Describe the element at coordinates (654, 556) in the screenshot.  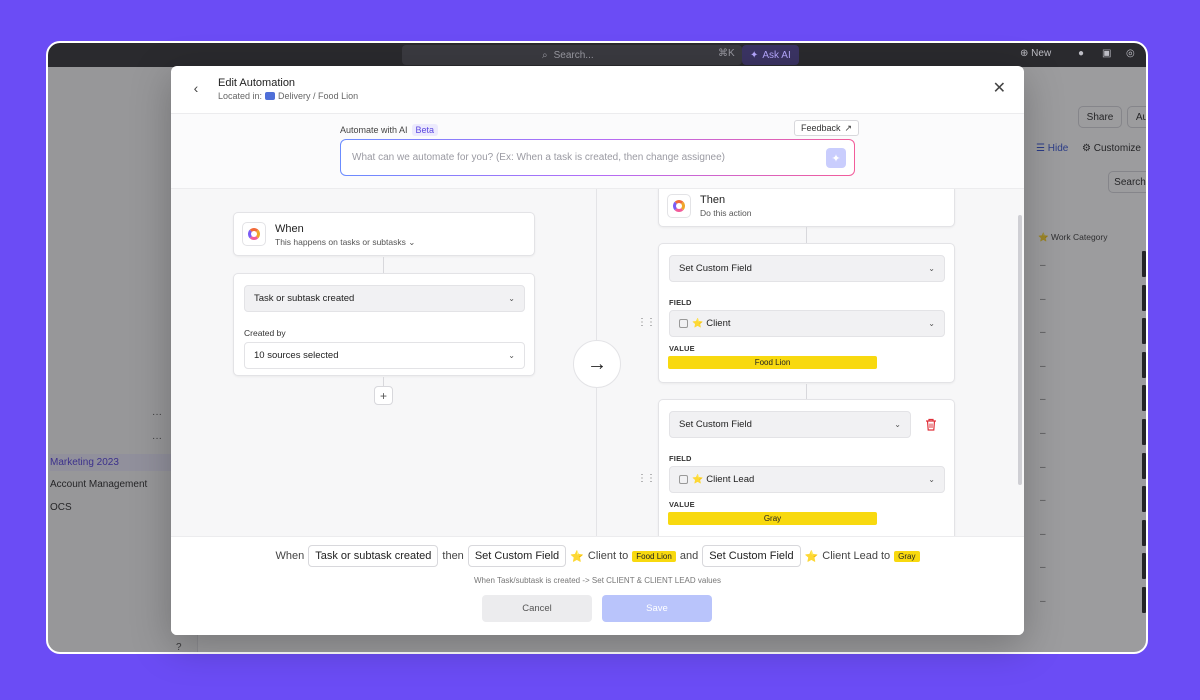
I see `summary-value-pill: Food Lion` at that location.